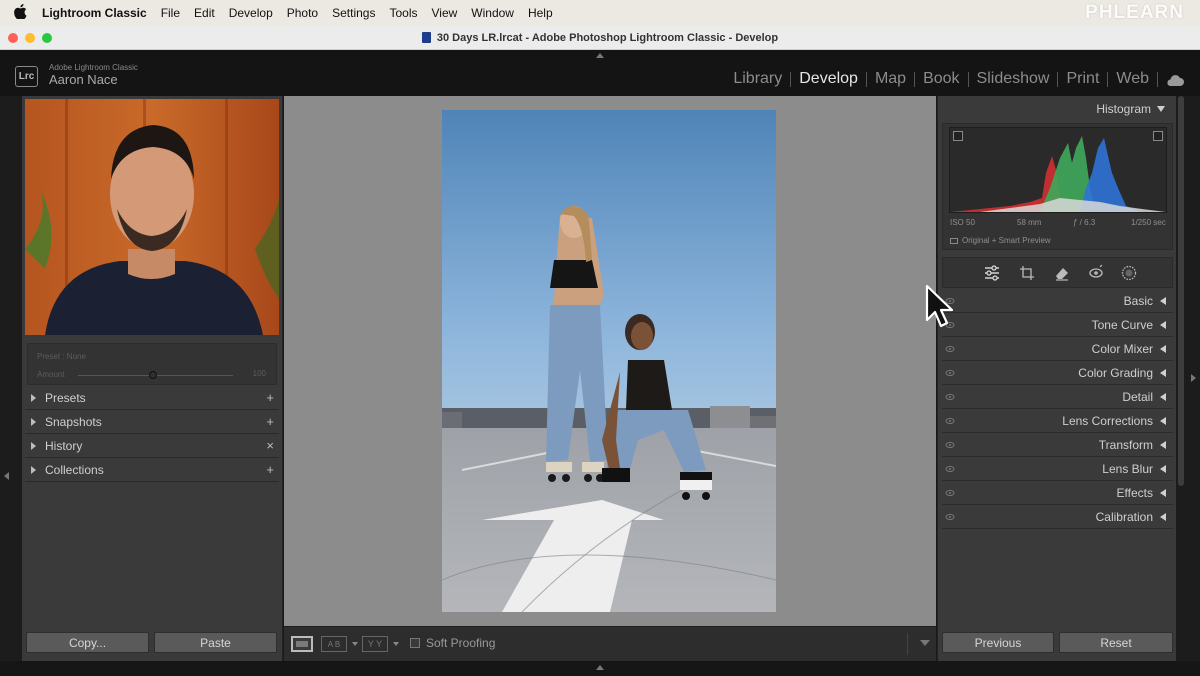 Image resolution: width=1200 pixels, height=676 pixels. What do you see at coordinates (1082, 79) in the screenshot?
I see `module-print: Print` at bounding box center [1082, 79].